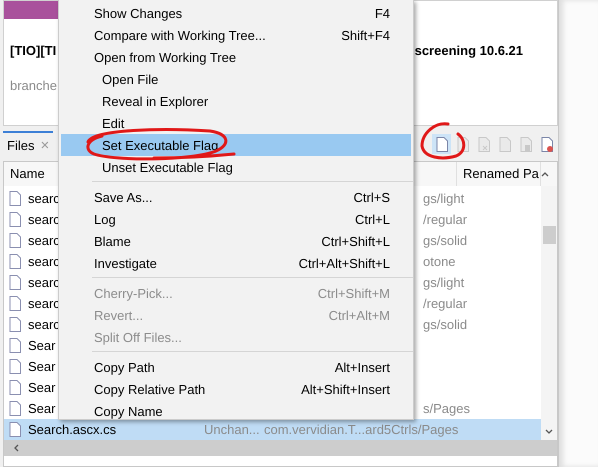 The image size is (598, 467). Describe the element at coordinates (468, 50) in the screenshot. I see `commit-title: screening 10.6.21` at that location.